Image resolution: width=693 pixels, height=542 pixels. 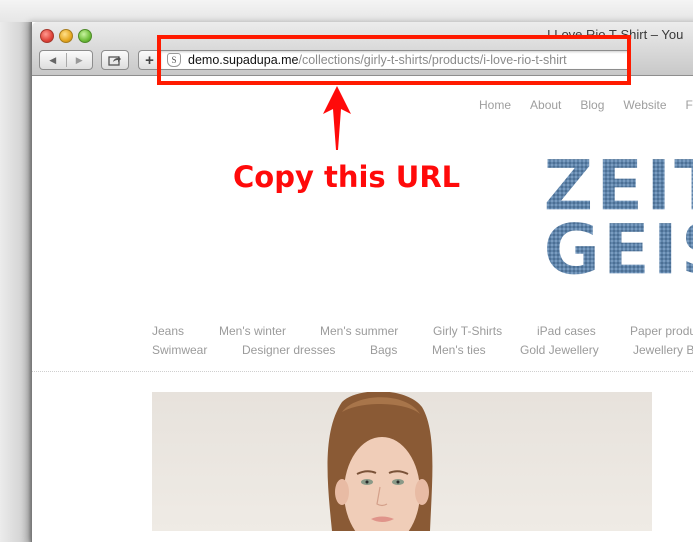 I want to click on forward-button: ▶, so click(x=79, y=60).